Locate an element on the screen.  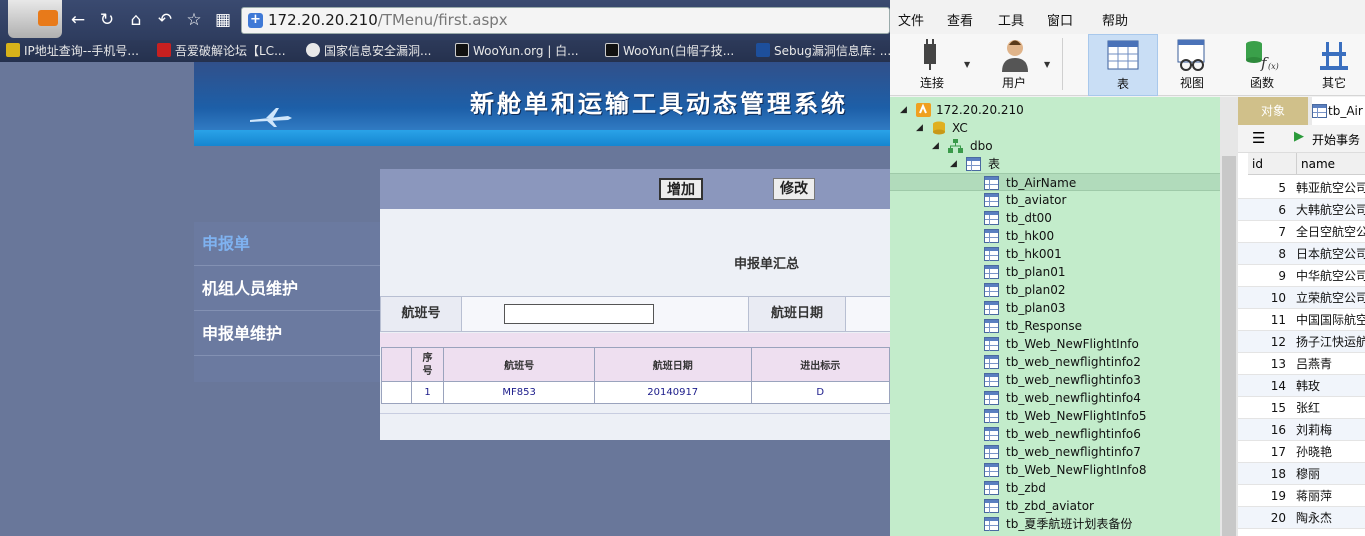
row-id: 12 is located at coordinates (1270, 342).